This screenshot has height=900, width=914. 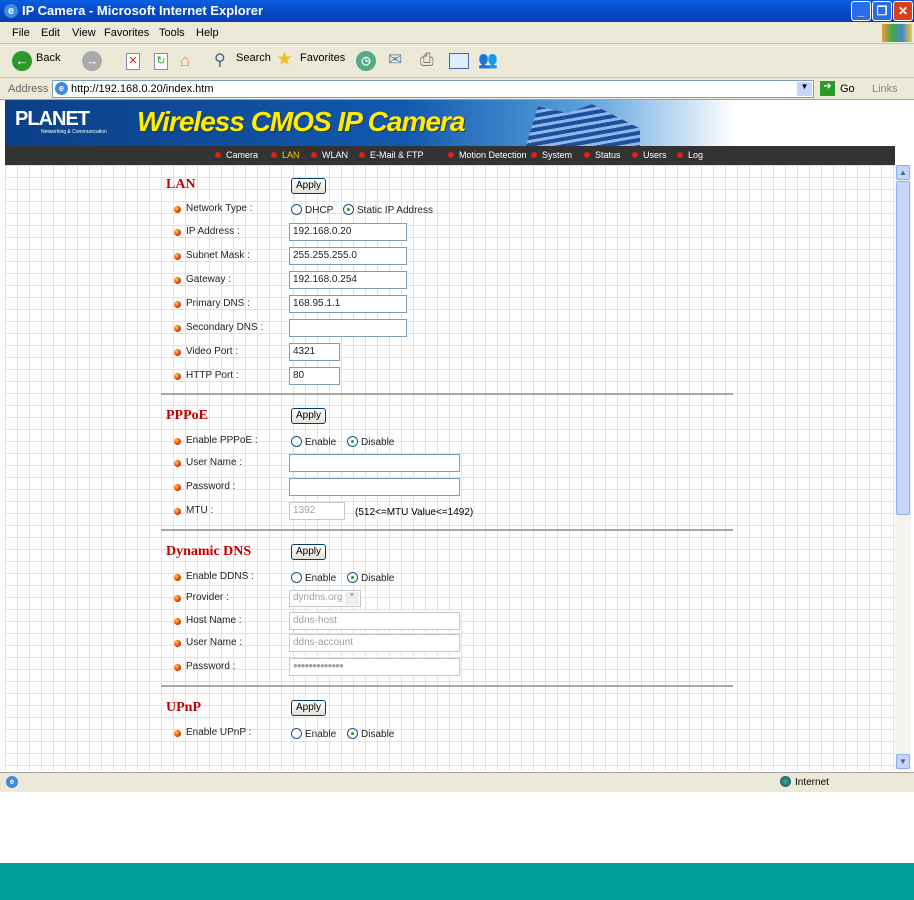 I want to click on upnp-heading: UPnP, so click(x=183, y=707).